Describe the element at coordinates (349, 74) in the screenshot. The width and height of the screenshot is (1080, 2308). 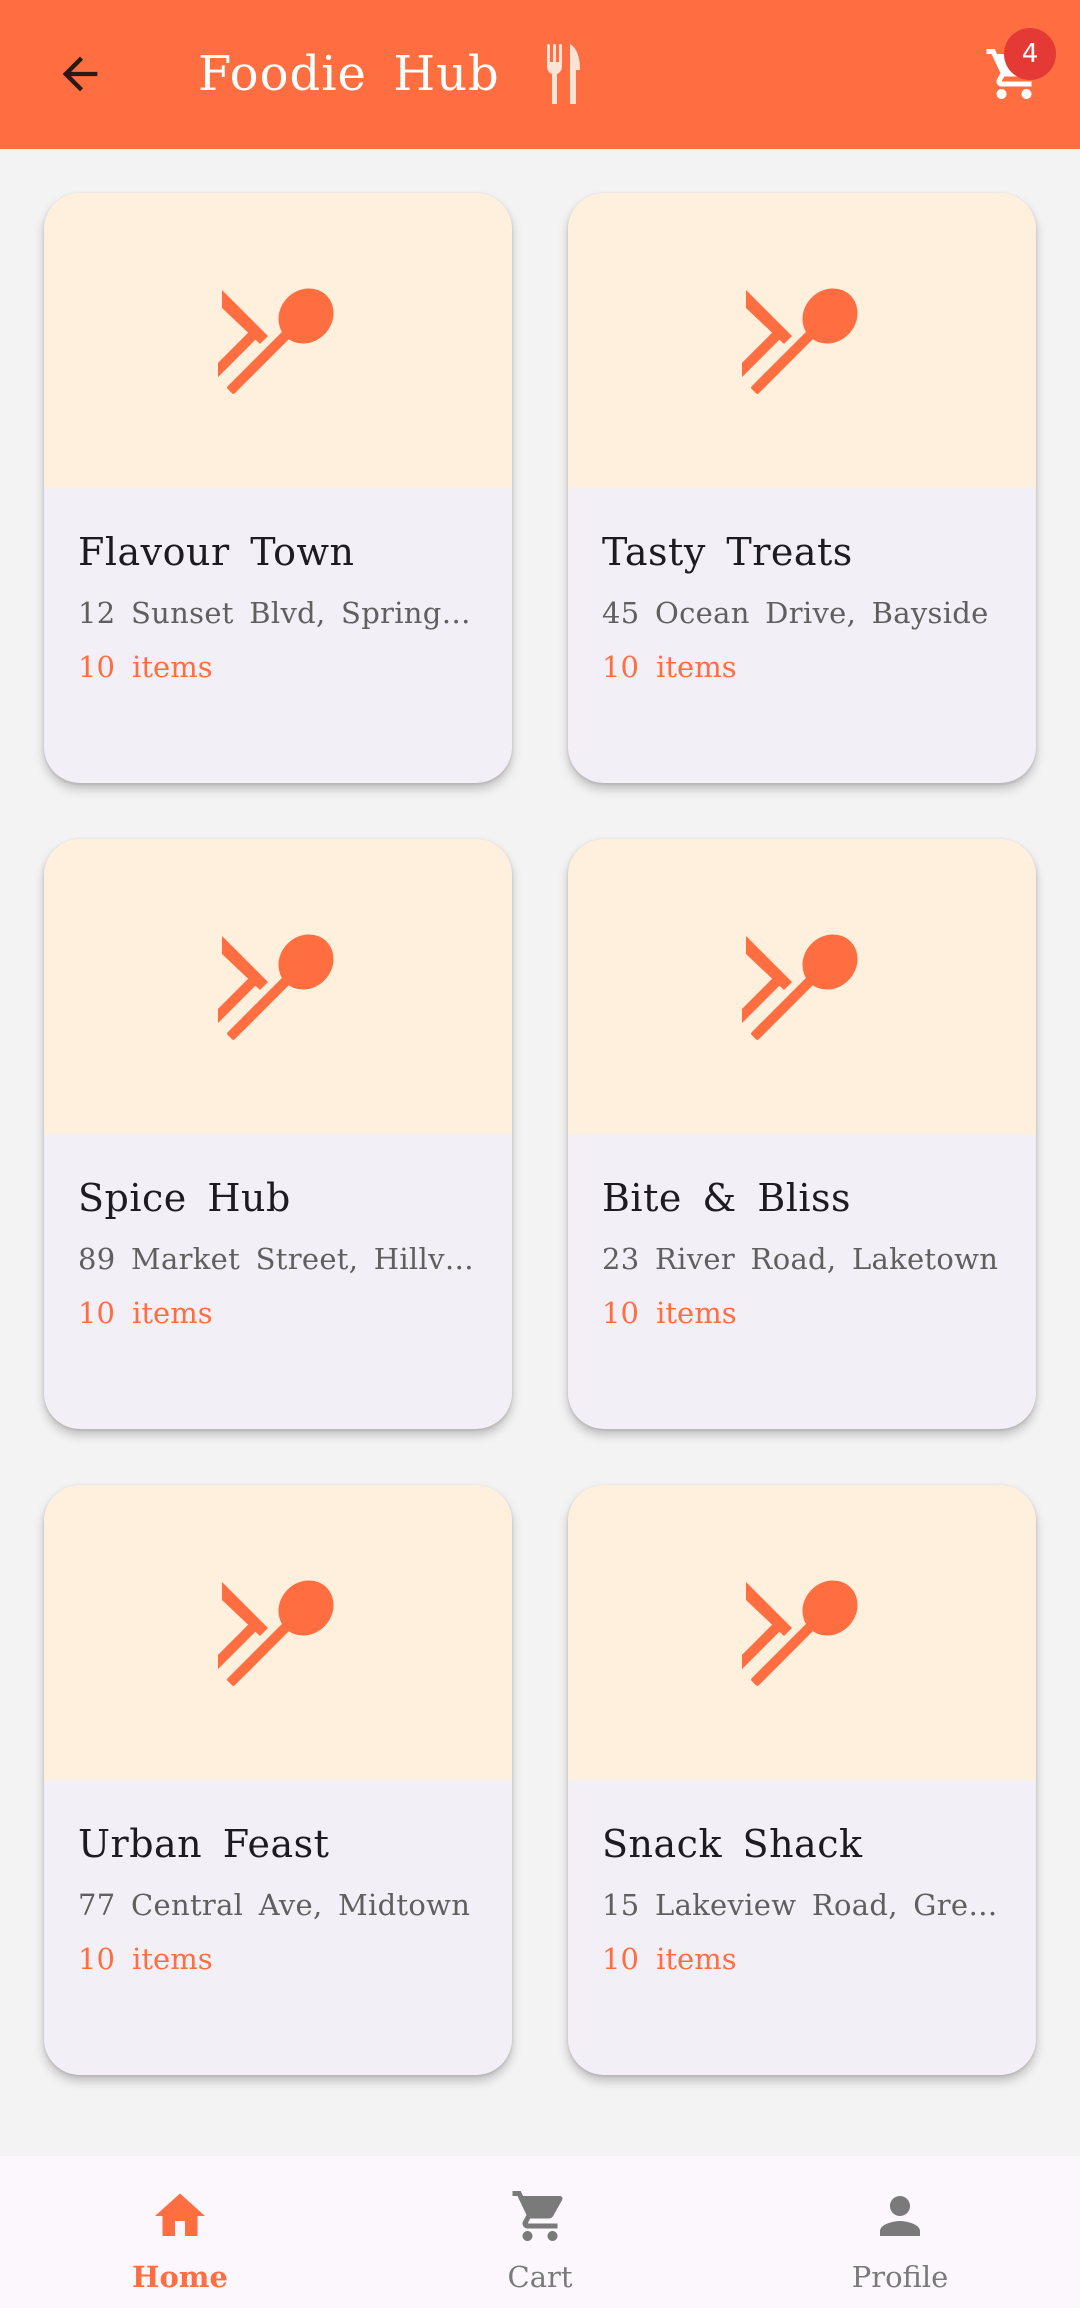
I see `app-title: Foodie Hub` at that location.